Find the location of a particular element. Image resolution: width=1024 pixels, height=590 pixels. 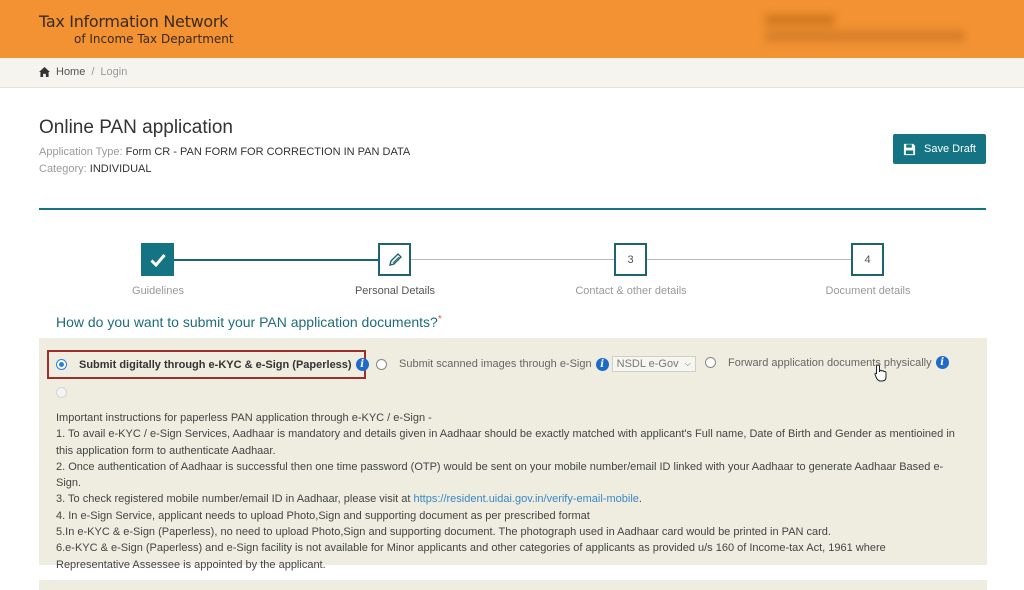

application-type-label: Application Type: is located at coordinates (81, 152).